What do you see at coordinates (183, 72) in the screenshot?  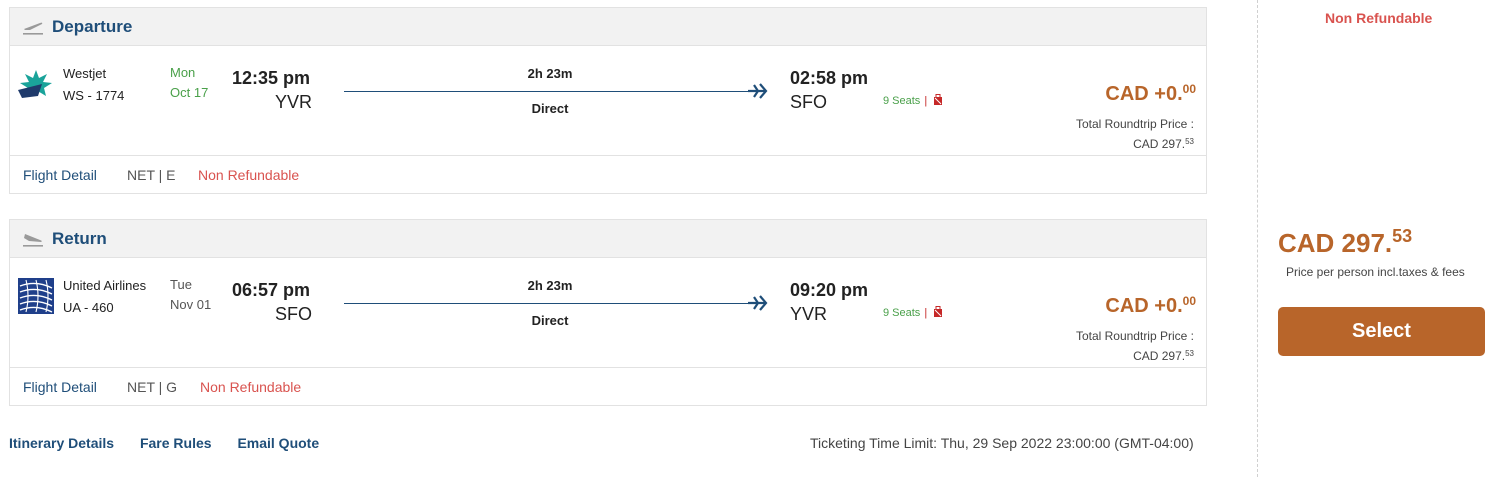 I see `day: Mon` at bounding box center [183, 72].